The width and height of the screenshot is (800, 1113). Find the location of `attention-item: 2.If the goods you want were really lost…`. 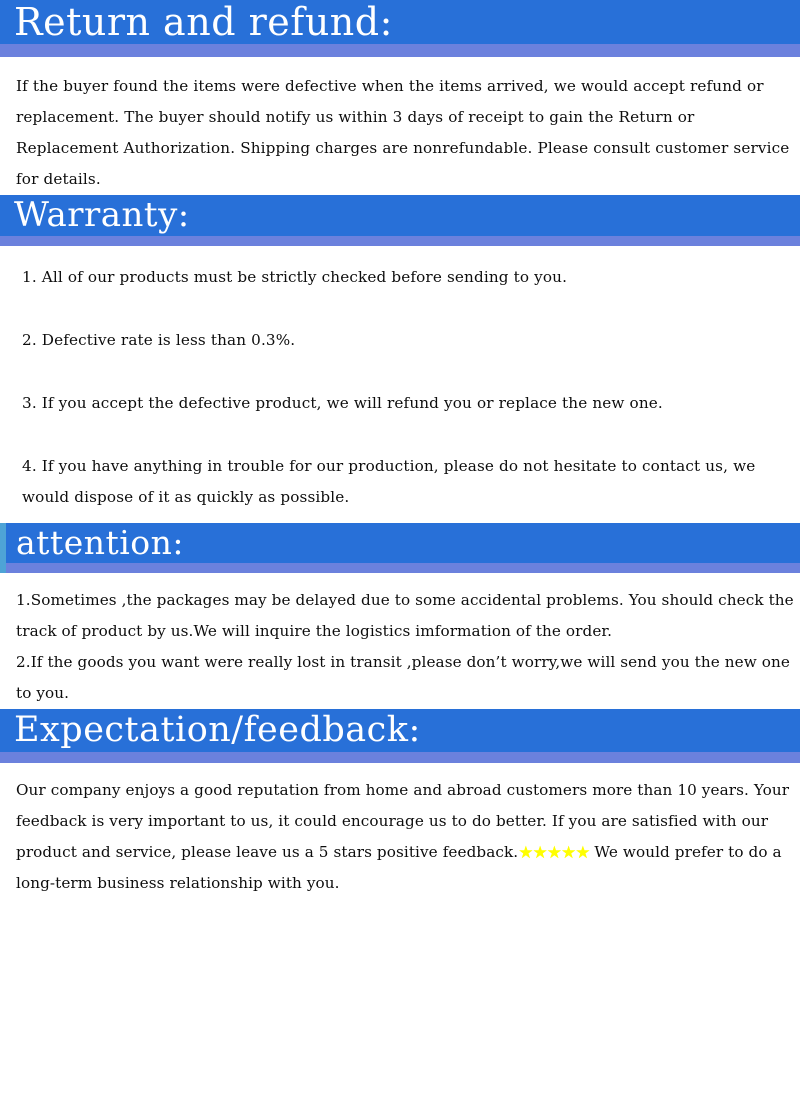

attention-item: 2.If the goods you want were really lost… is located at coordinates (405, 677).